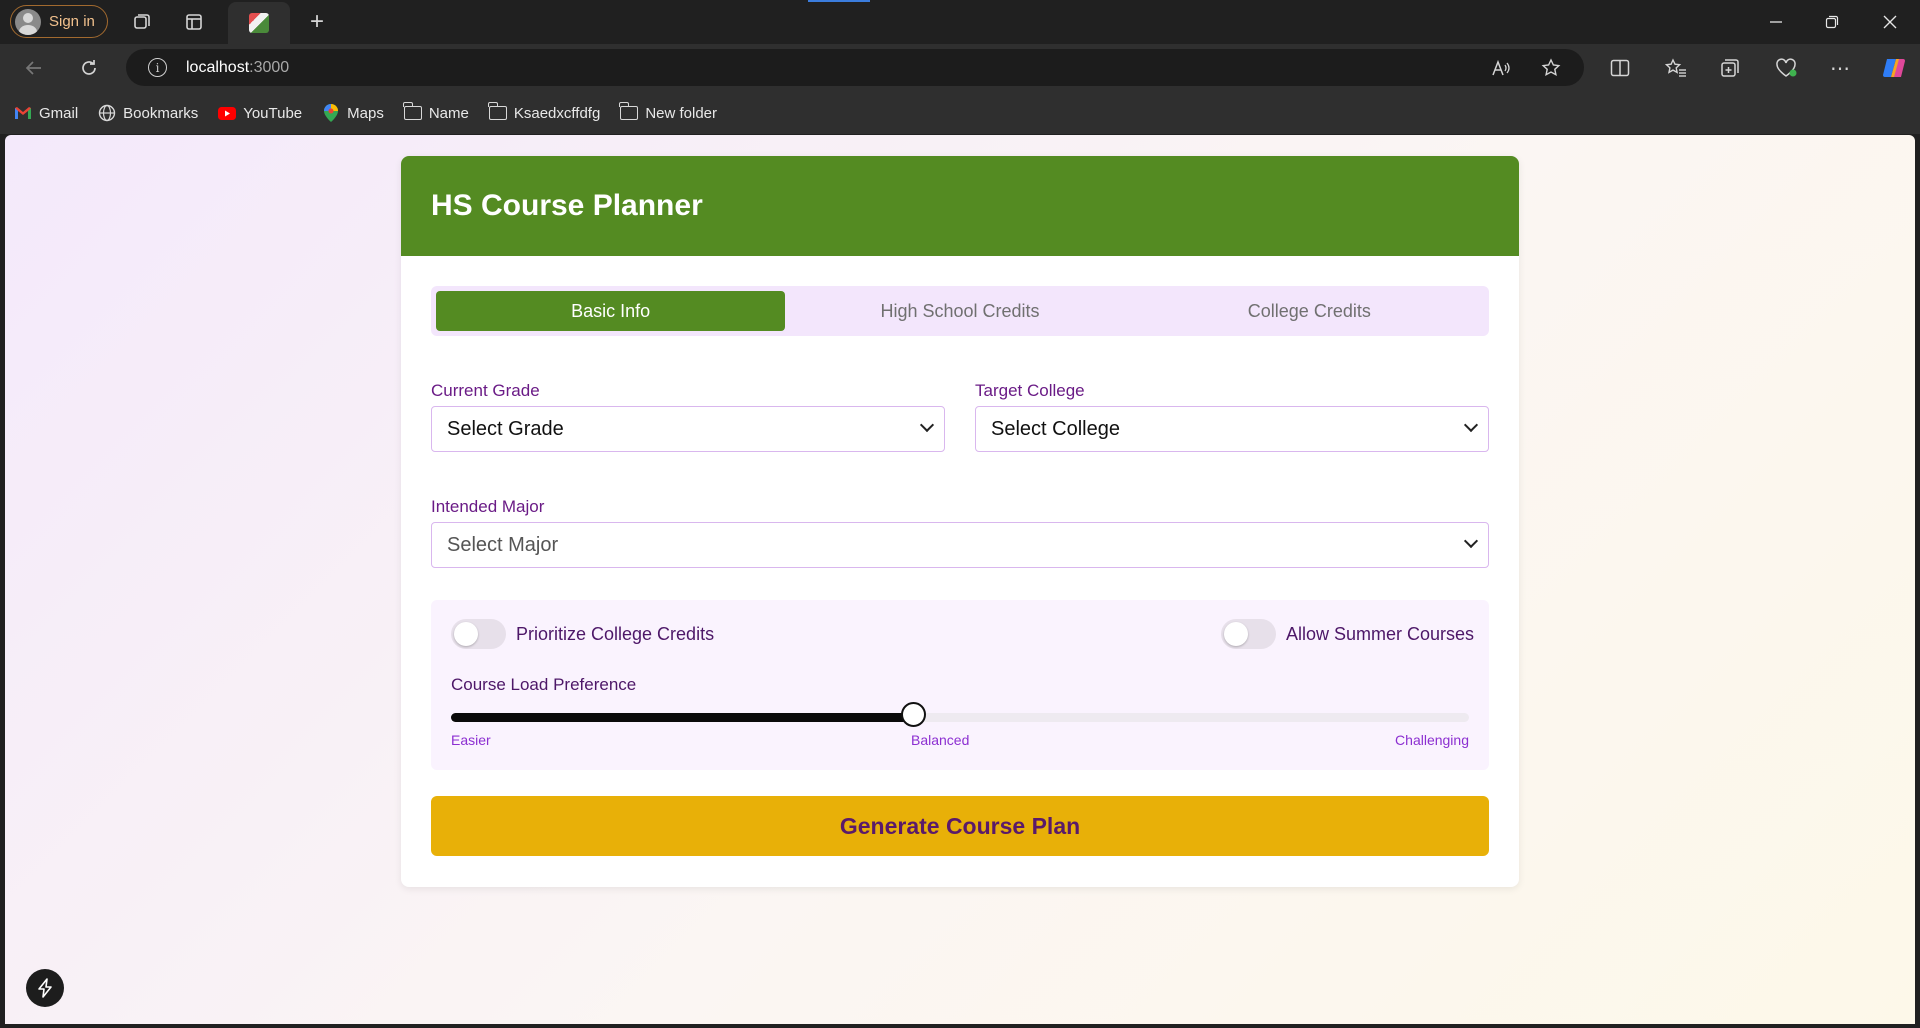 Image resolution: width=1920 pixels, height=1028 pixels. What do you see at coordinates (503, 544) in the screenshot?
I see `intended-major-value: Select Major` at bounding box center [503, 544].